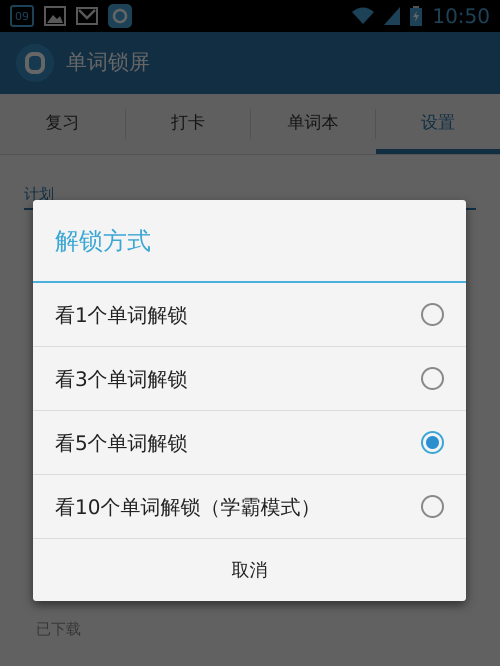 This screenshot has width=500, height=666. What do you see at coordinates (108, 62) in the screenshot?
I see `app-title: 单词锁屏` at bounding box center [108, 62].